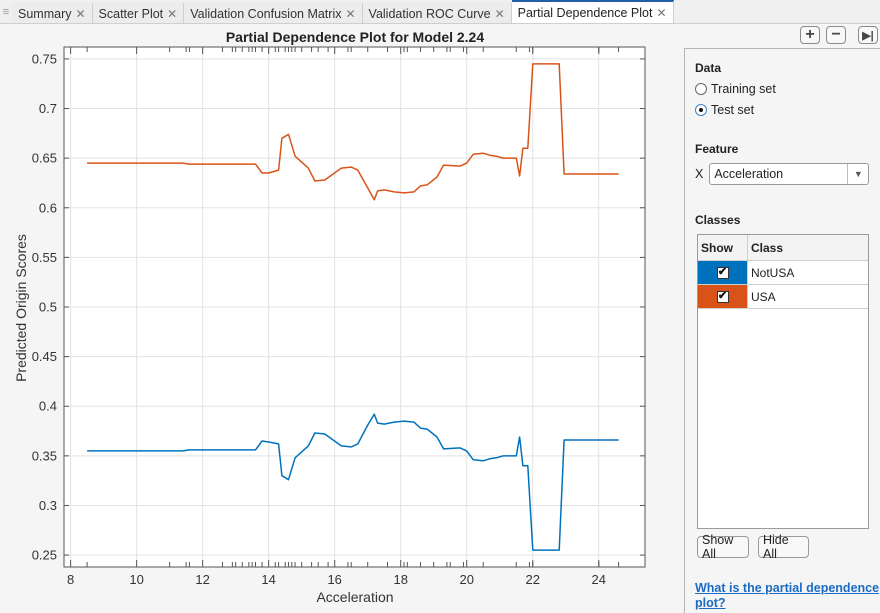 This screenshot has width=880, height=613. Describe the element at coordinates (48, 505) in the screenshot. I see `y-tick-label: 0.3` at that location.